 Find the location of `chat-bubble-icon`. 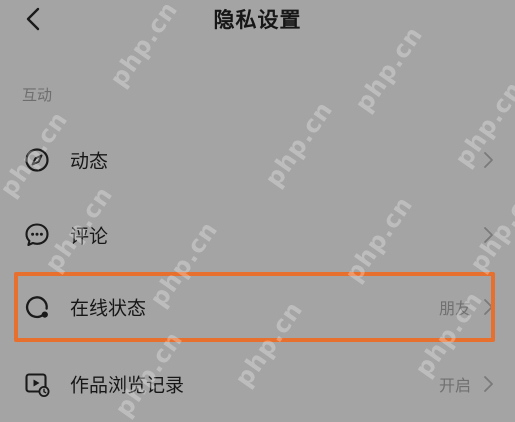

chat-bubble-icon is located at coordinates (37, 235).